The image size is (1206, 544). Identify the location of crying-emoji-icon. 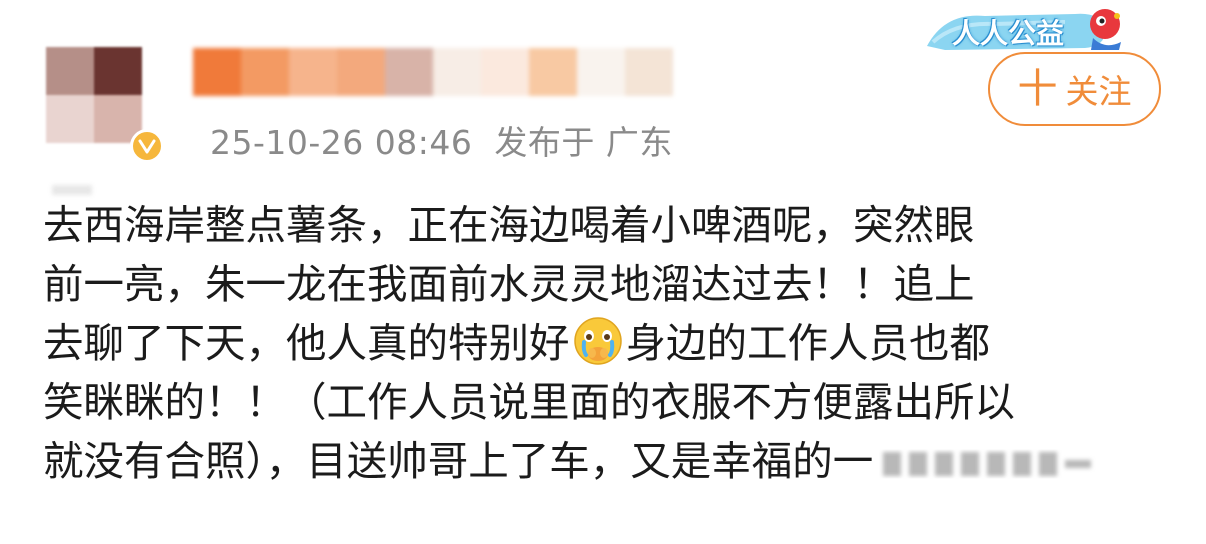
(597, 341).